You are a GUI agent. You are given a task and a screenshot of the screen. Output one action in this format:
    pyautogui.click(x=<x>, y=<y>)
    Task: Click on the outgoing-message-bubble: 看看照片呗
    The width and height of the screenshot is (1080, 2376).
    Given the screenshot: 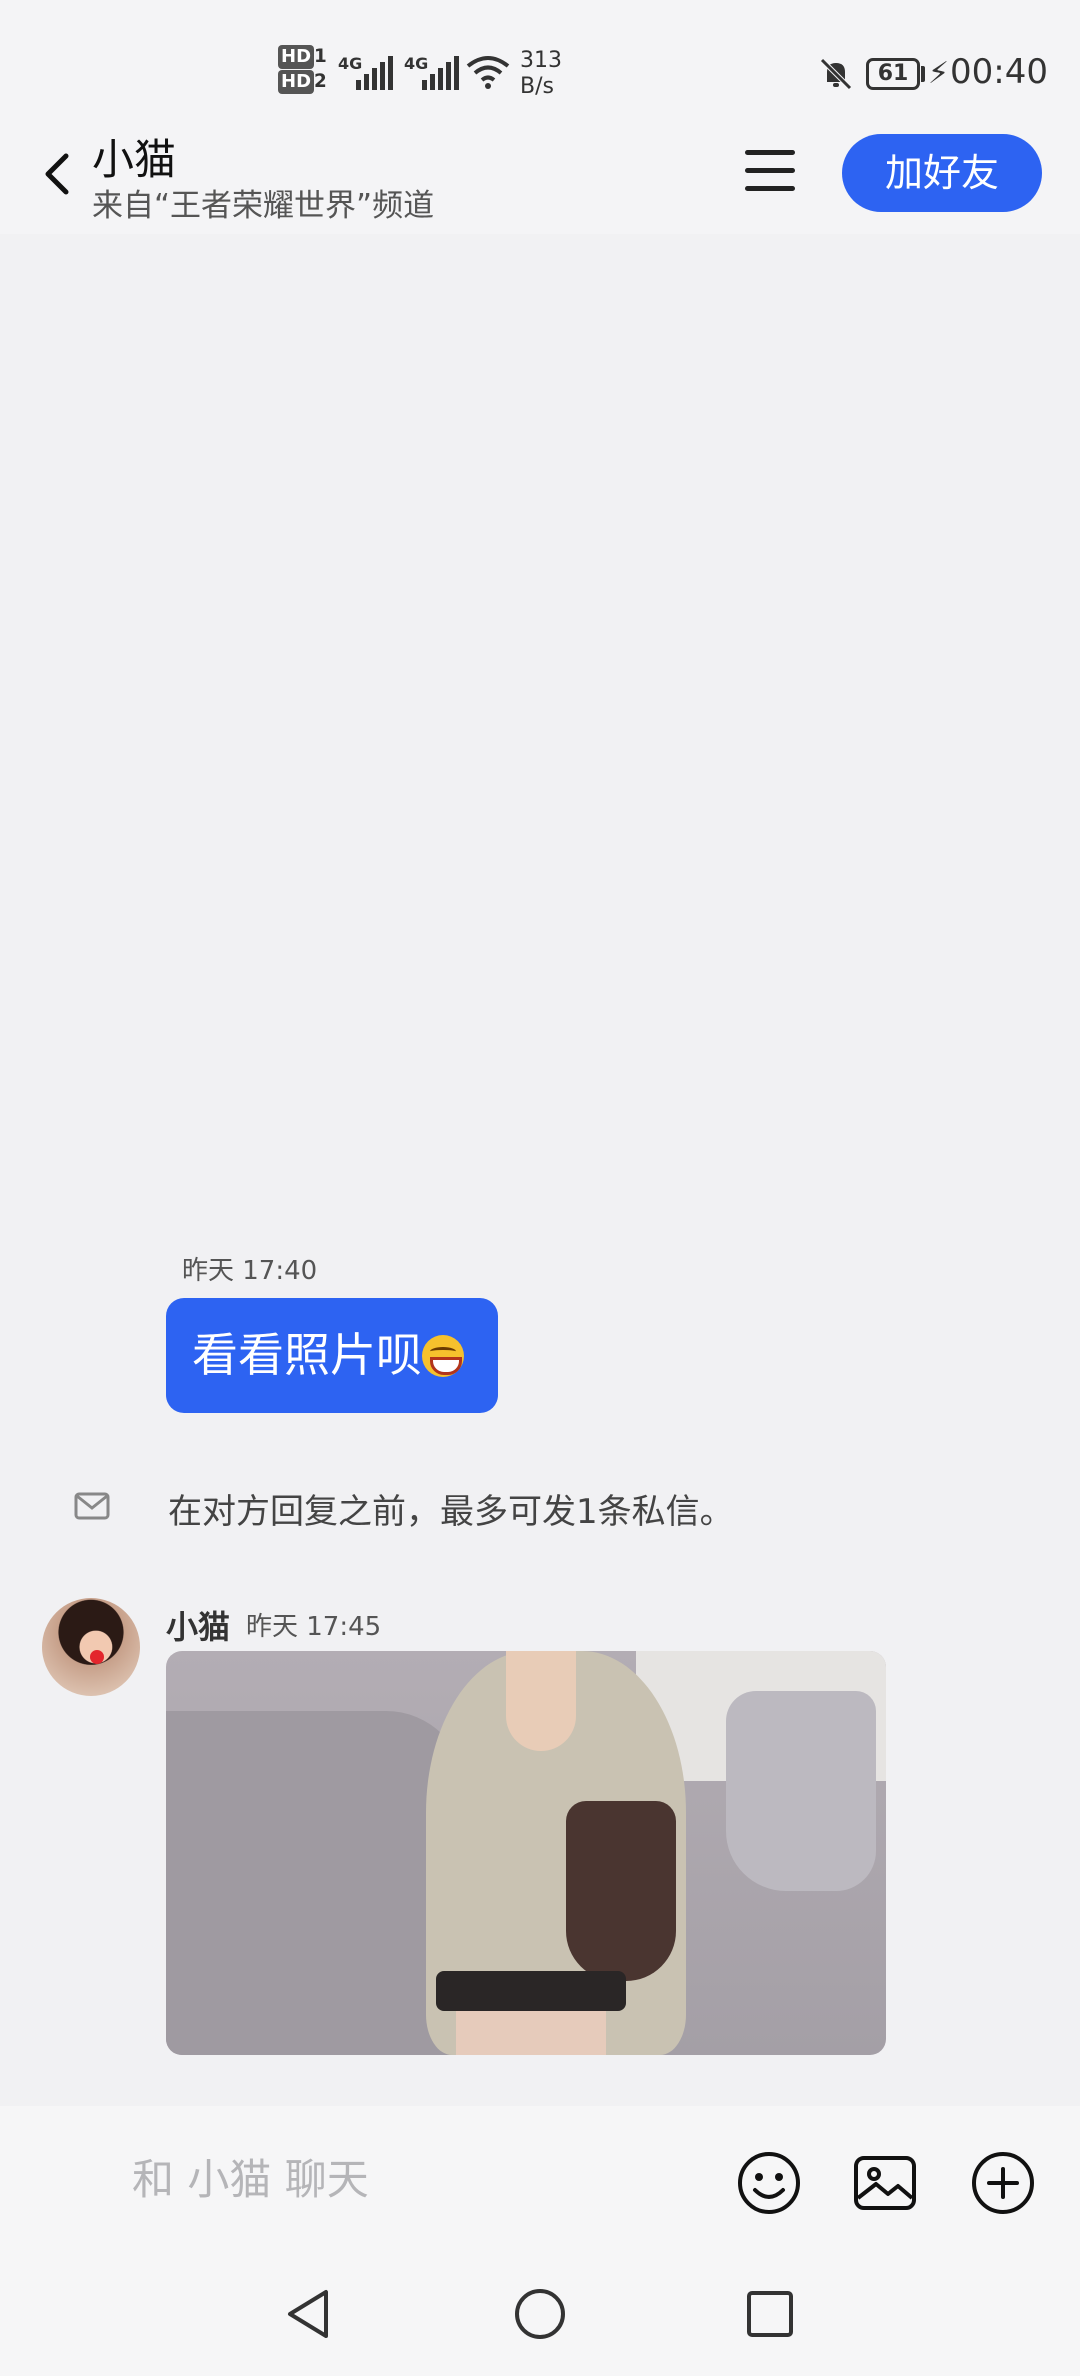 What is the action you would take?
    pyautogui.click(x=332, y=1355)
    